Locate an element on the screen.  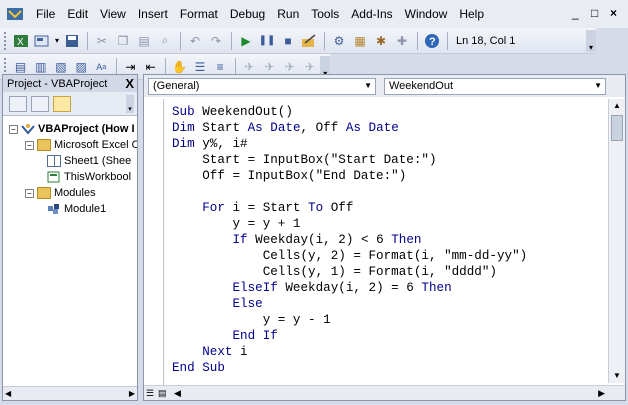
insert-module-icon is located at coordinates (42, 41).